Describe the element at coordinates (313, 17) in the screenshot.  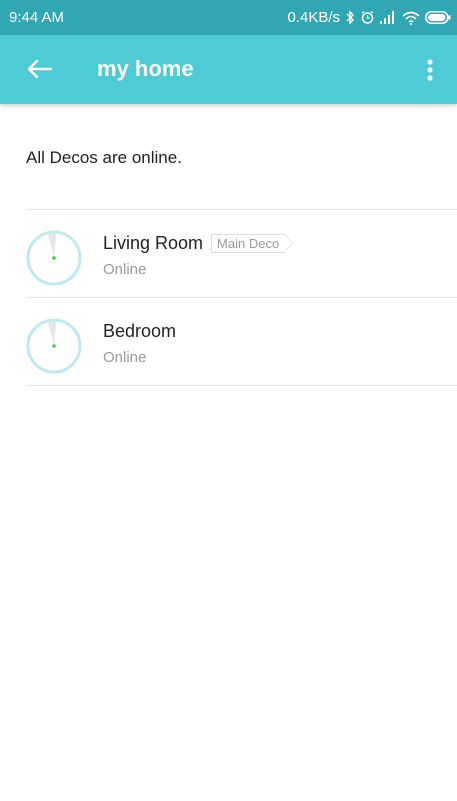
I see `network-speed: 0.4KB/s` at that location.